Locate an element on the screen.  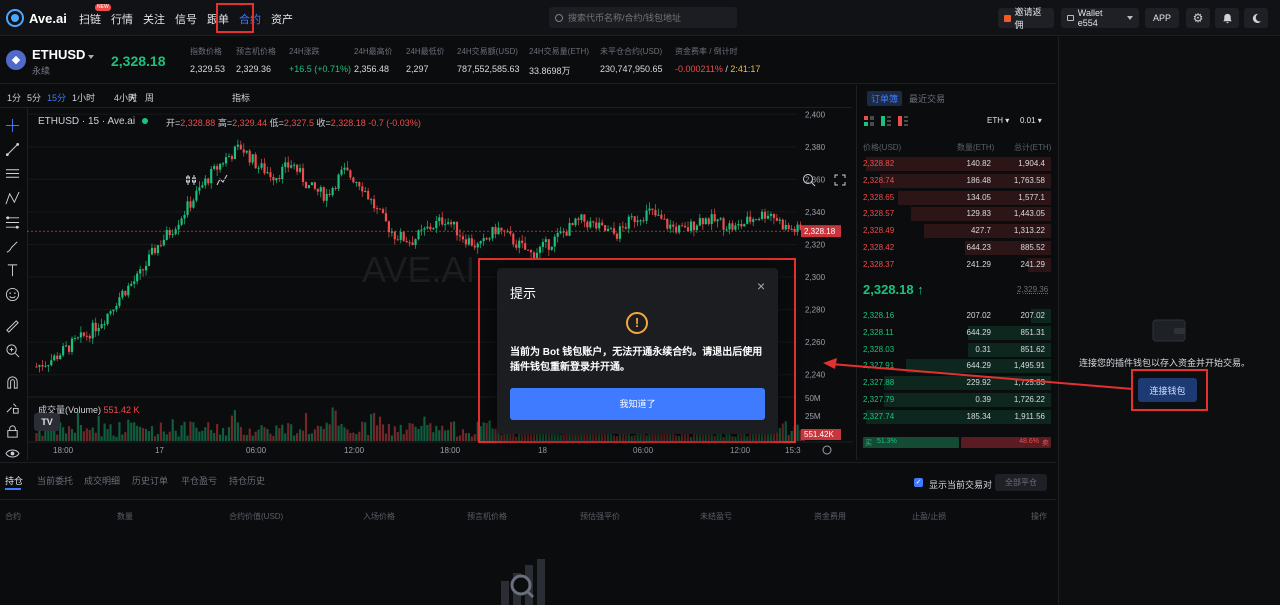
ask-row: 2,328.74 186.48 1,763.58 is located at coordinates (954, 181).